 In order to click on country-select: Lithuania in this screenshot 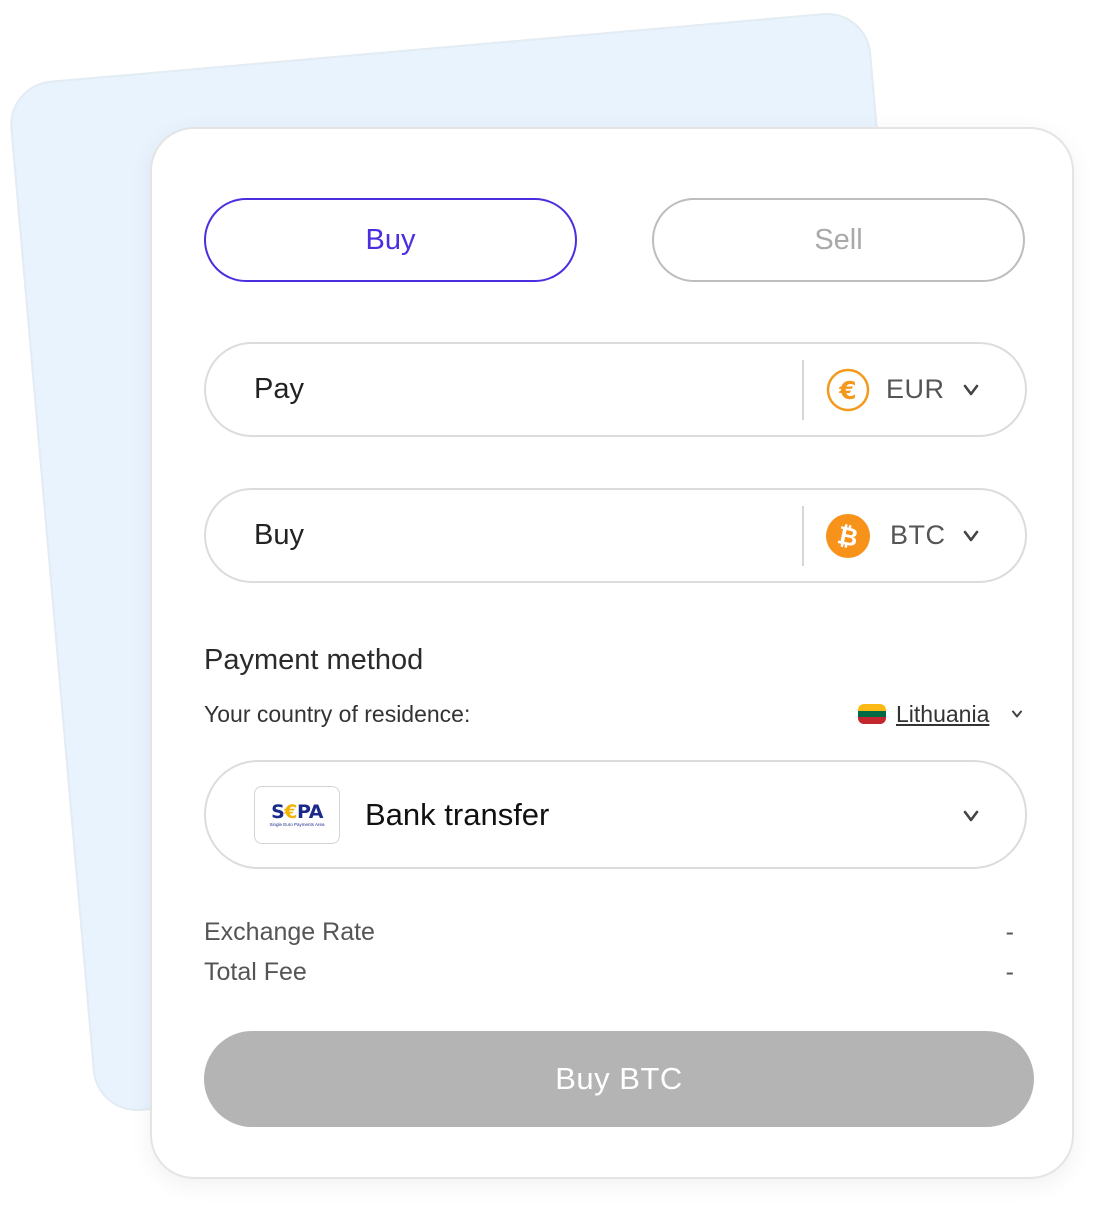, I will do `click(940, 714)`.